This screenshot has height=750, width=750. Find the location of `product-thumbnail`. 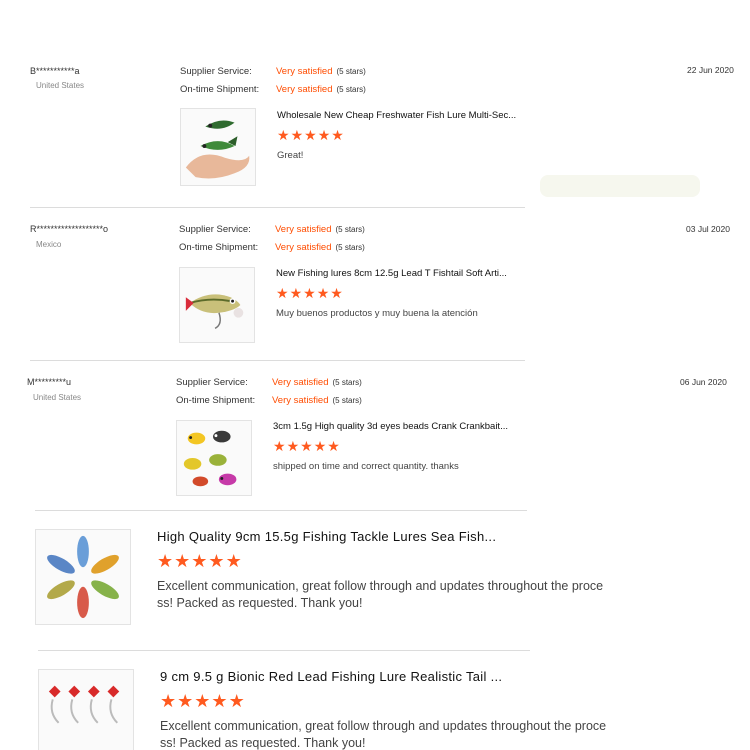

product-thumbnail is located at coordinates (86, 709).